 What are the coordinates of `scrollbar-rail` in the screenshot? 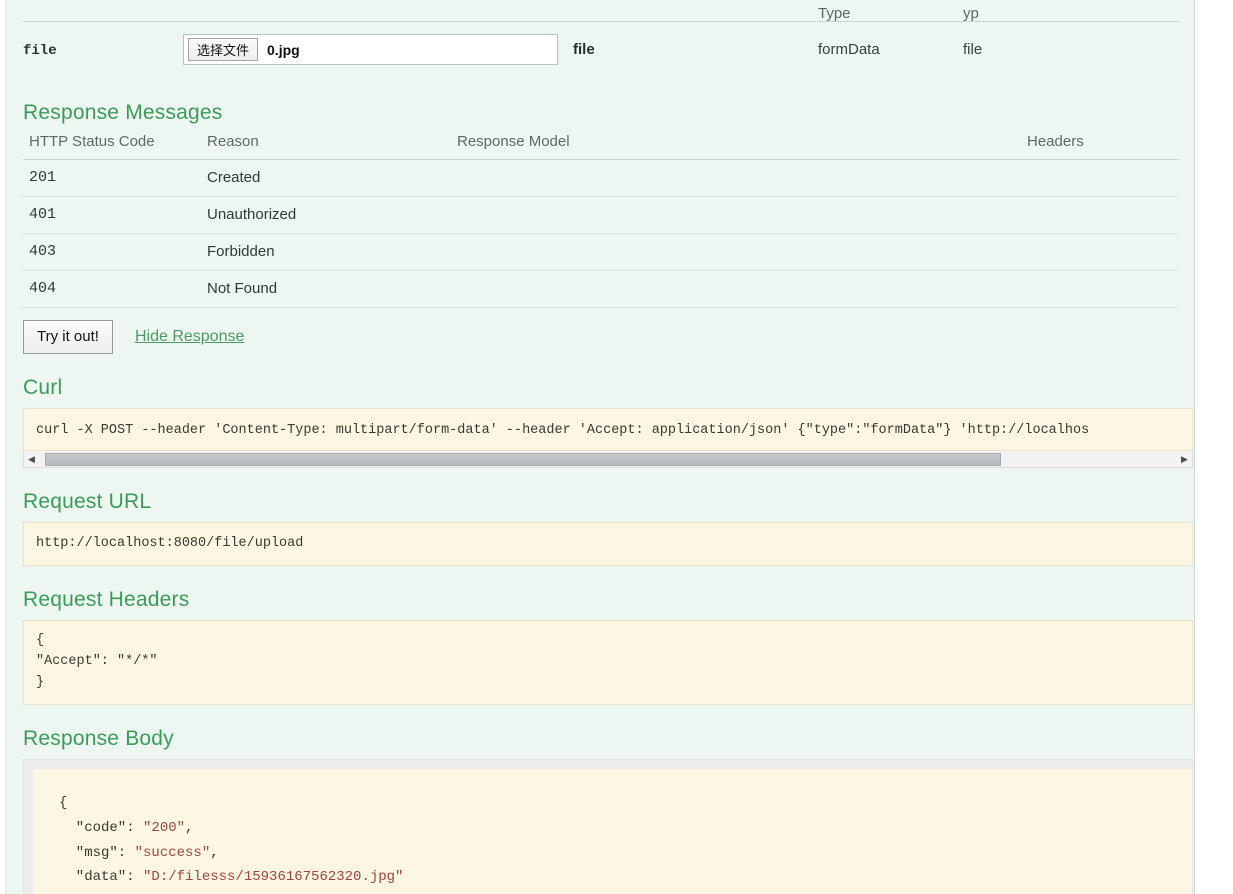 It's located at (608, 459).